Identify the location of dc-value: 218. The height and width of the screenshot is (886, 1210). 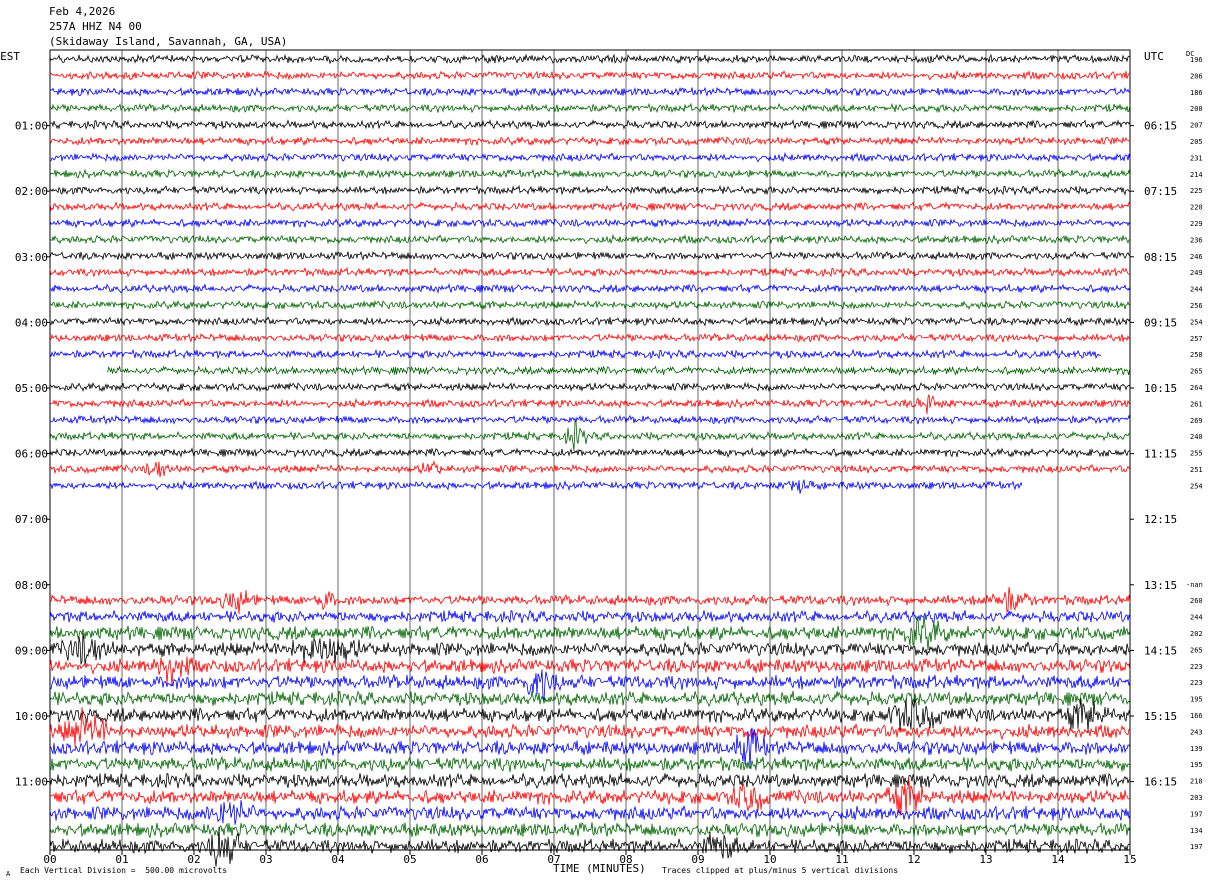
(1196, 782).